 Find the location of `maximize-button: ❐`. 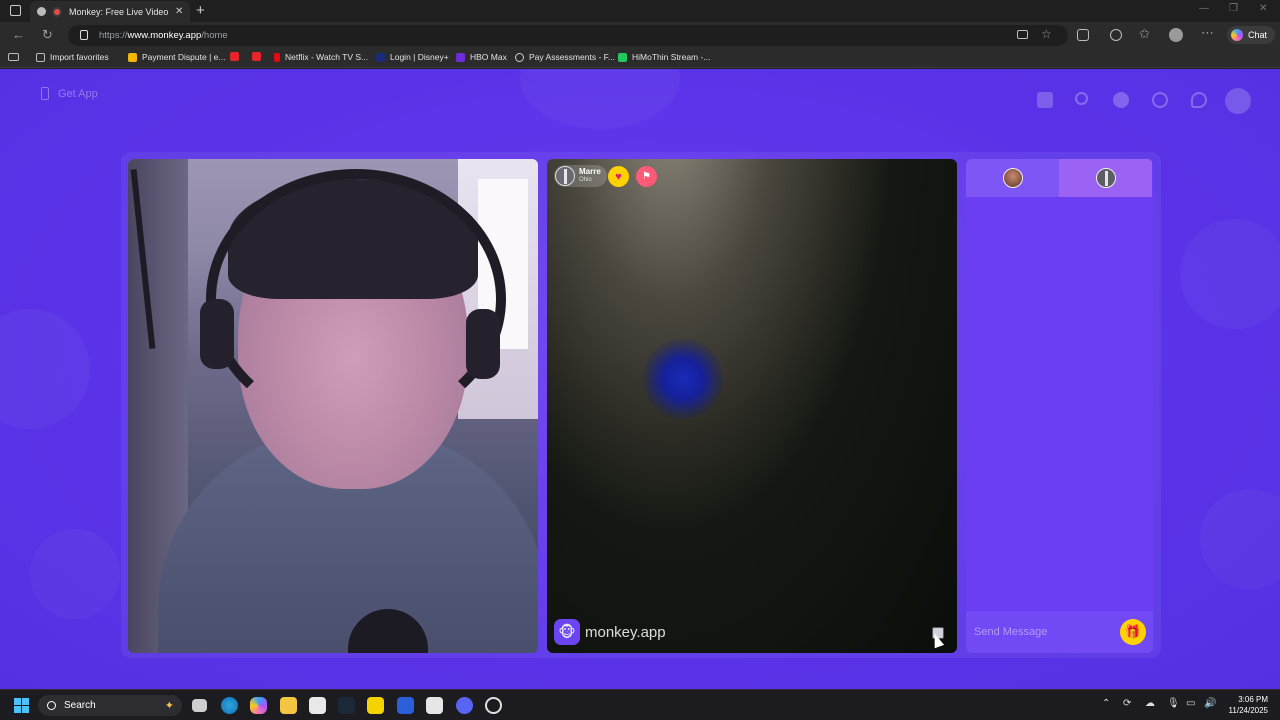

maximize-button: ❐ is located at coordinates (1233, 8).